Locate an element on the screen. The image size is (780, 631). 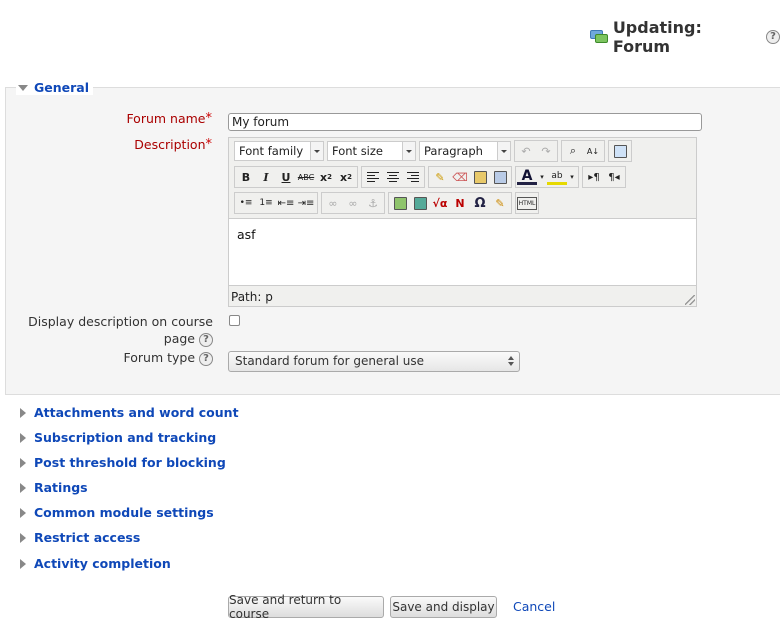
fullscreen-group is located at coordinates (620, 151).